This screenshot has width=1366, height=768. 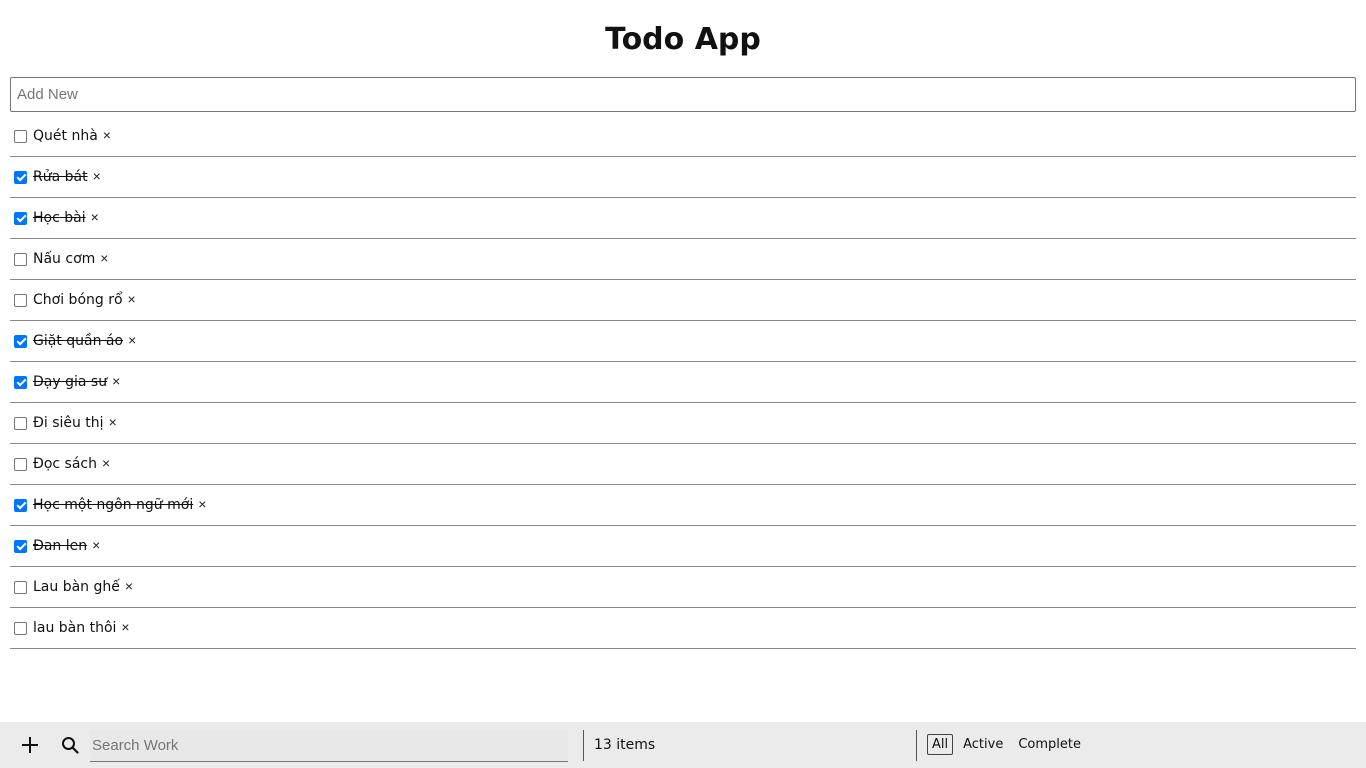 What do you see at coordinates (75, 628) in the screenshot?
I see `todo-label: lau bàn thôi` at bounding box center [75, 628].